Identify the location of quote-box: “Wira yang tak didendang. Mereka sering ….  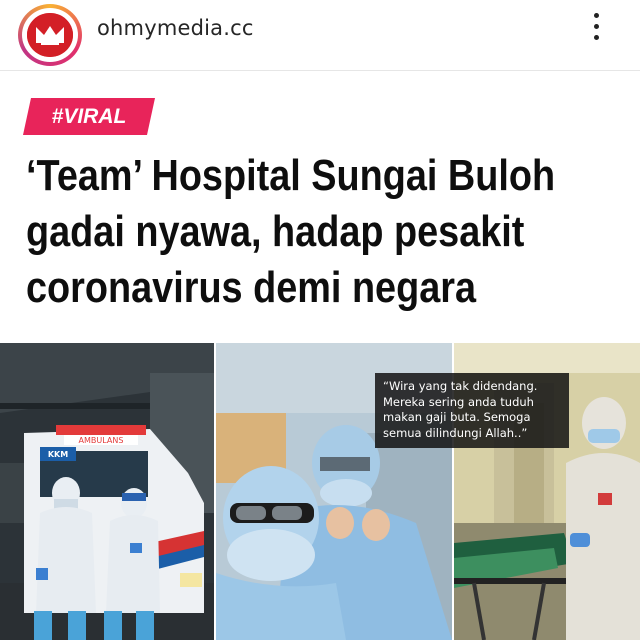
(472, 410).